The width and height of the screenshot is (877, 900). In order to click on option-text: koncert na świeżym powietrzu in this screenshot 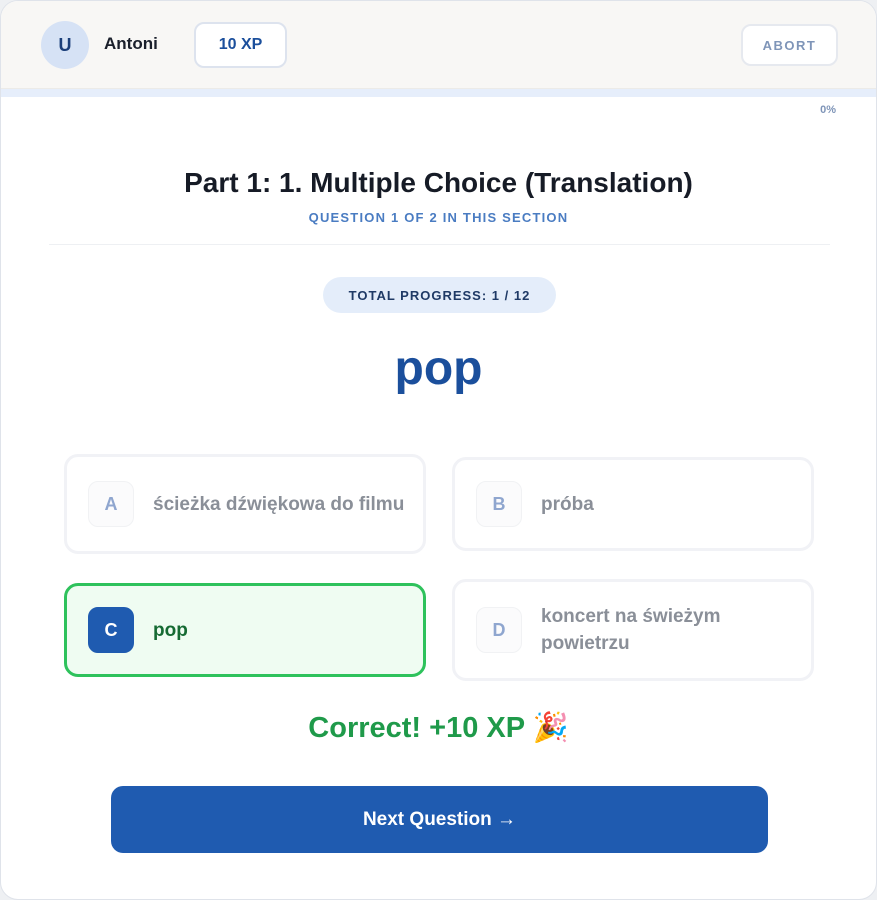, I will do `click(631, 630)`.